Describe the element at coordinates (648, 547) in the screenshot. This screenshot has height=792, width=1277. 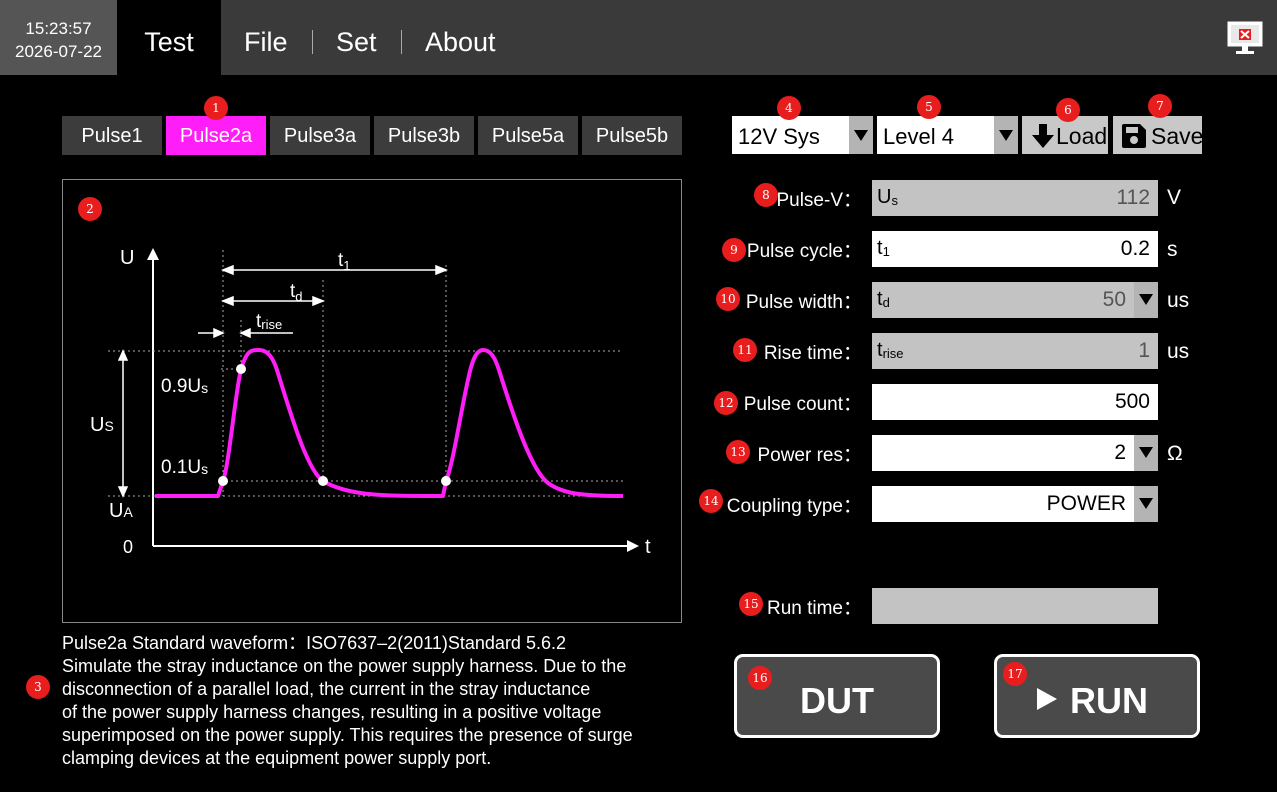
I see `axis-x-label: t` at that location.